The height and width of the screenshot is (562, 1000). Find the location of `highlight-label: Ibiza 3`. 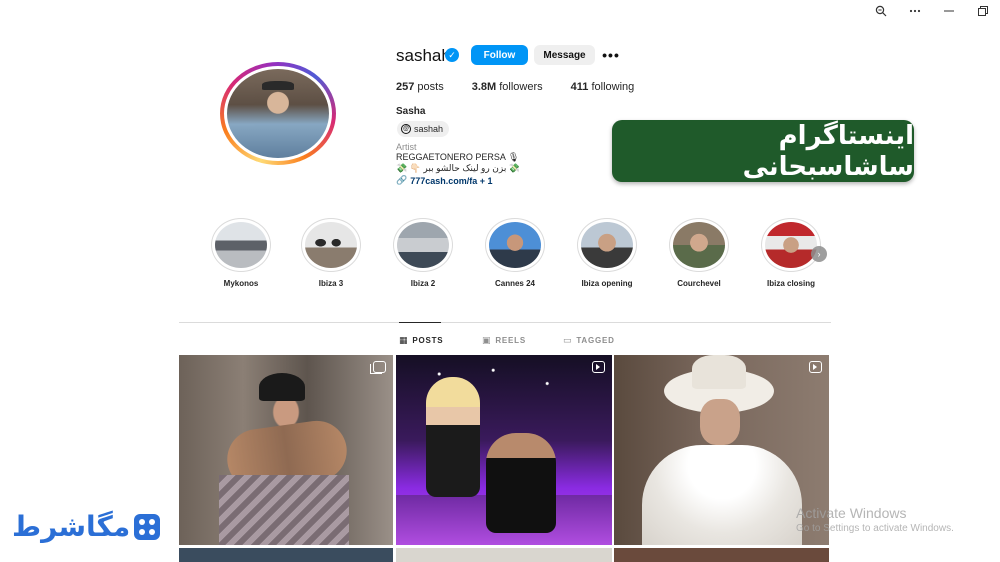

highlight-label: Ibiza 3 is located at coordinates (331, 283).